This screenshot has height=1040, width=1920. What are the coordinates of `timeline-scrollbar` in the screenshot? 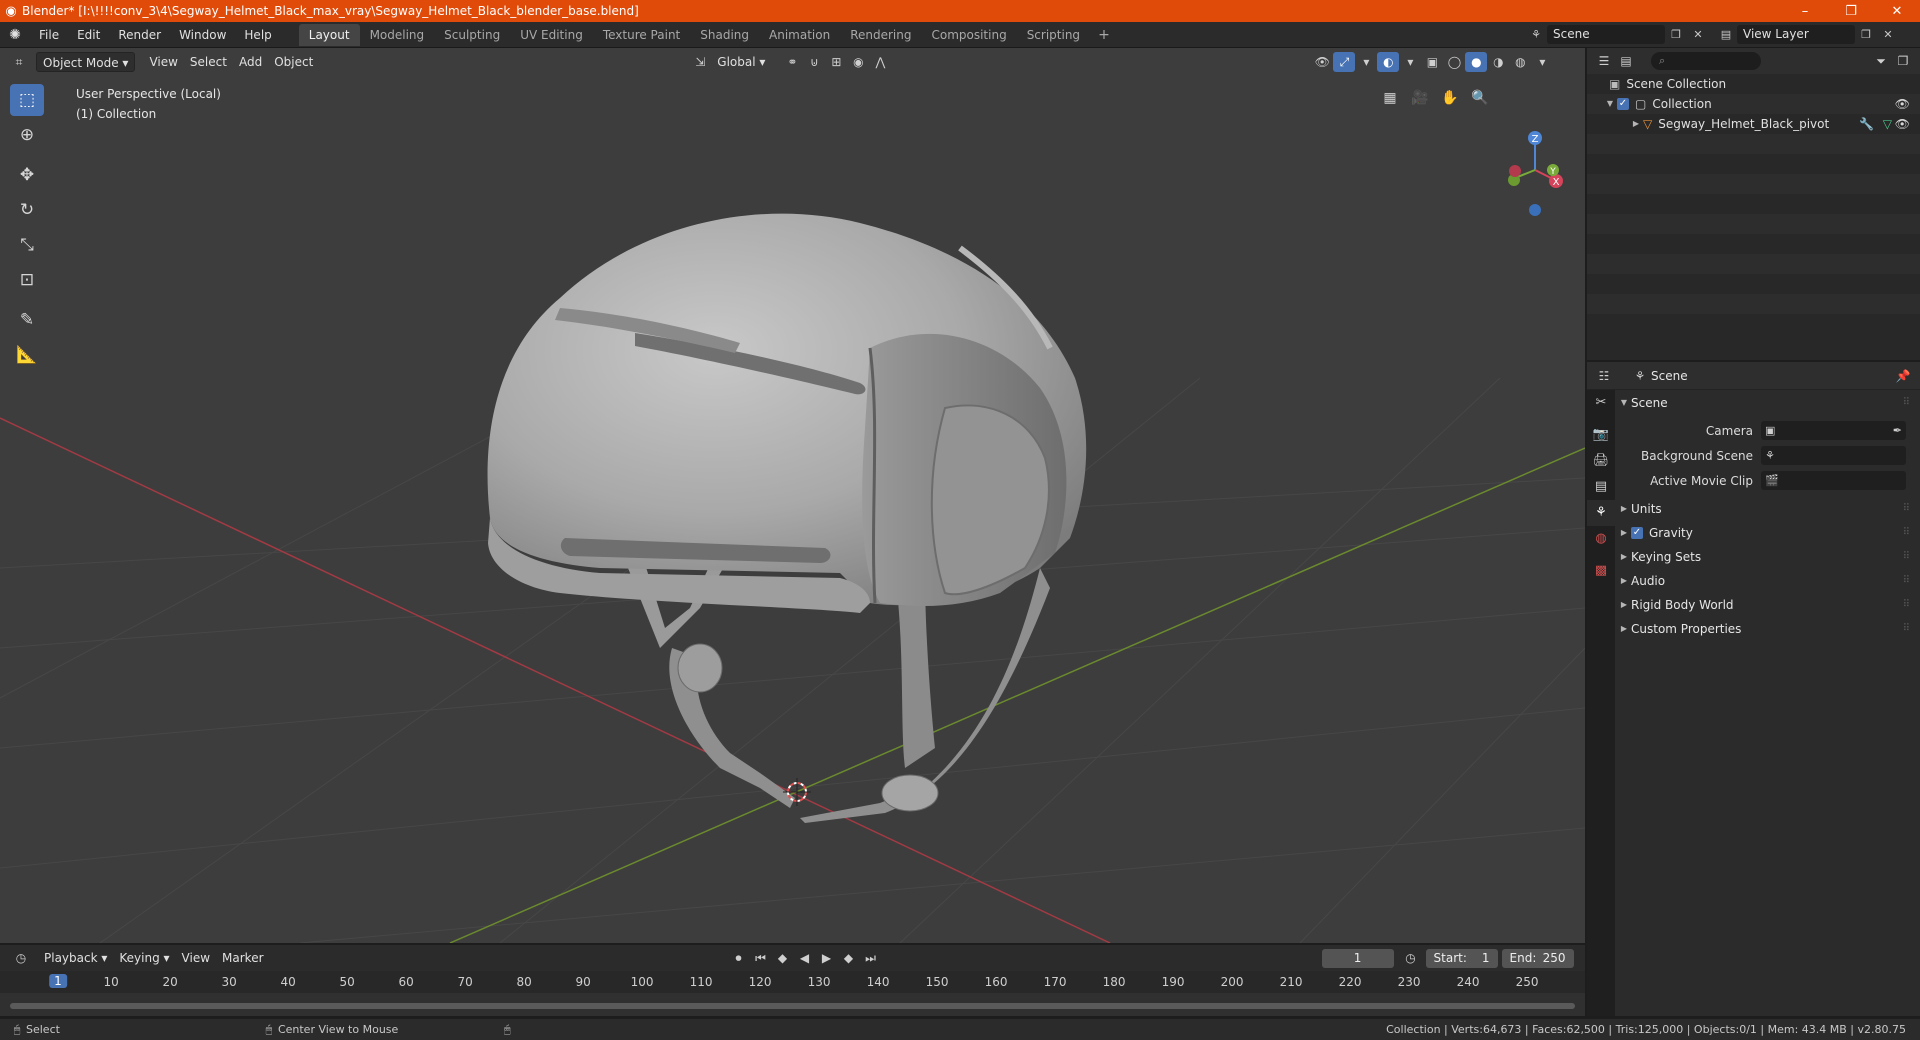 It's located at (792, 1006).